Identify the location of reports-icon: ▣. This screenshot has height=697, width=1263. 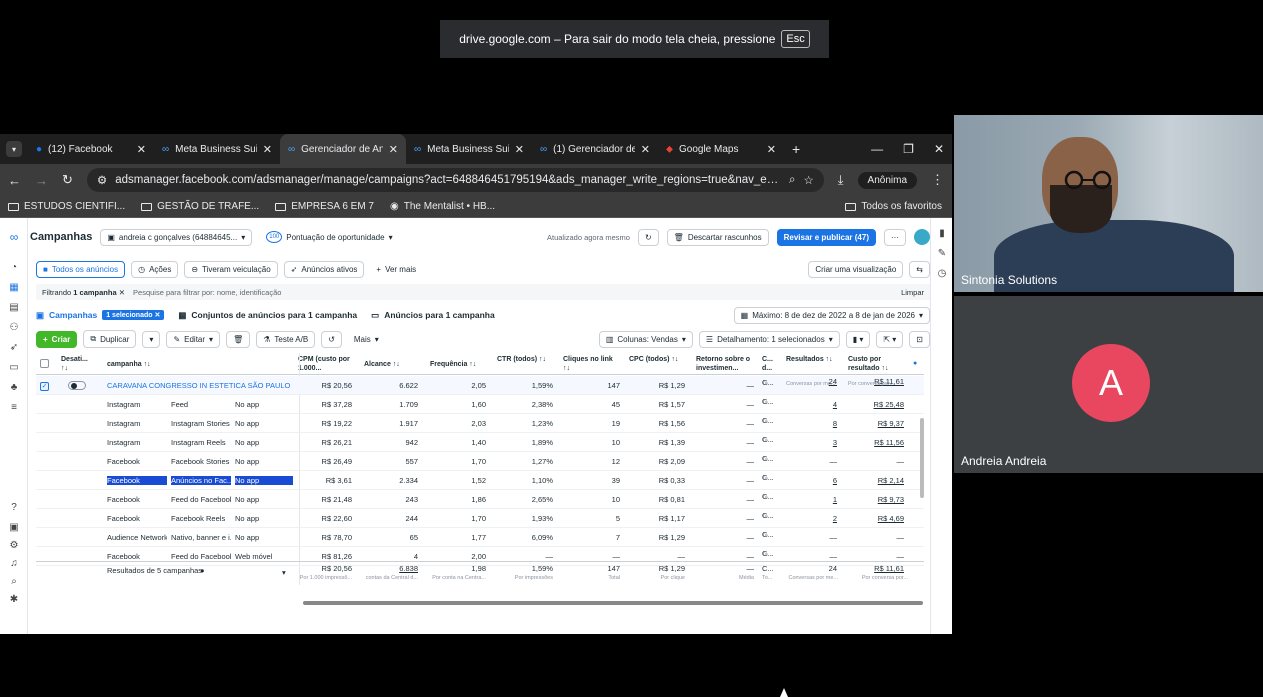
(14, 529).